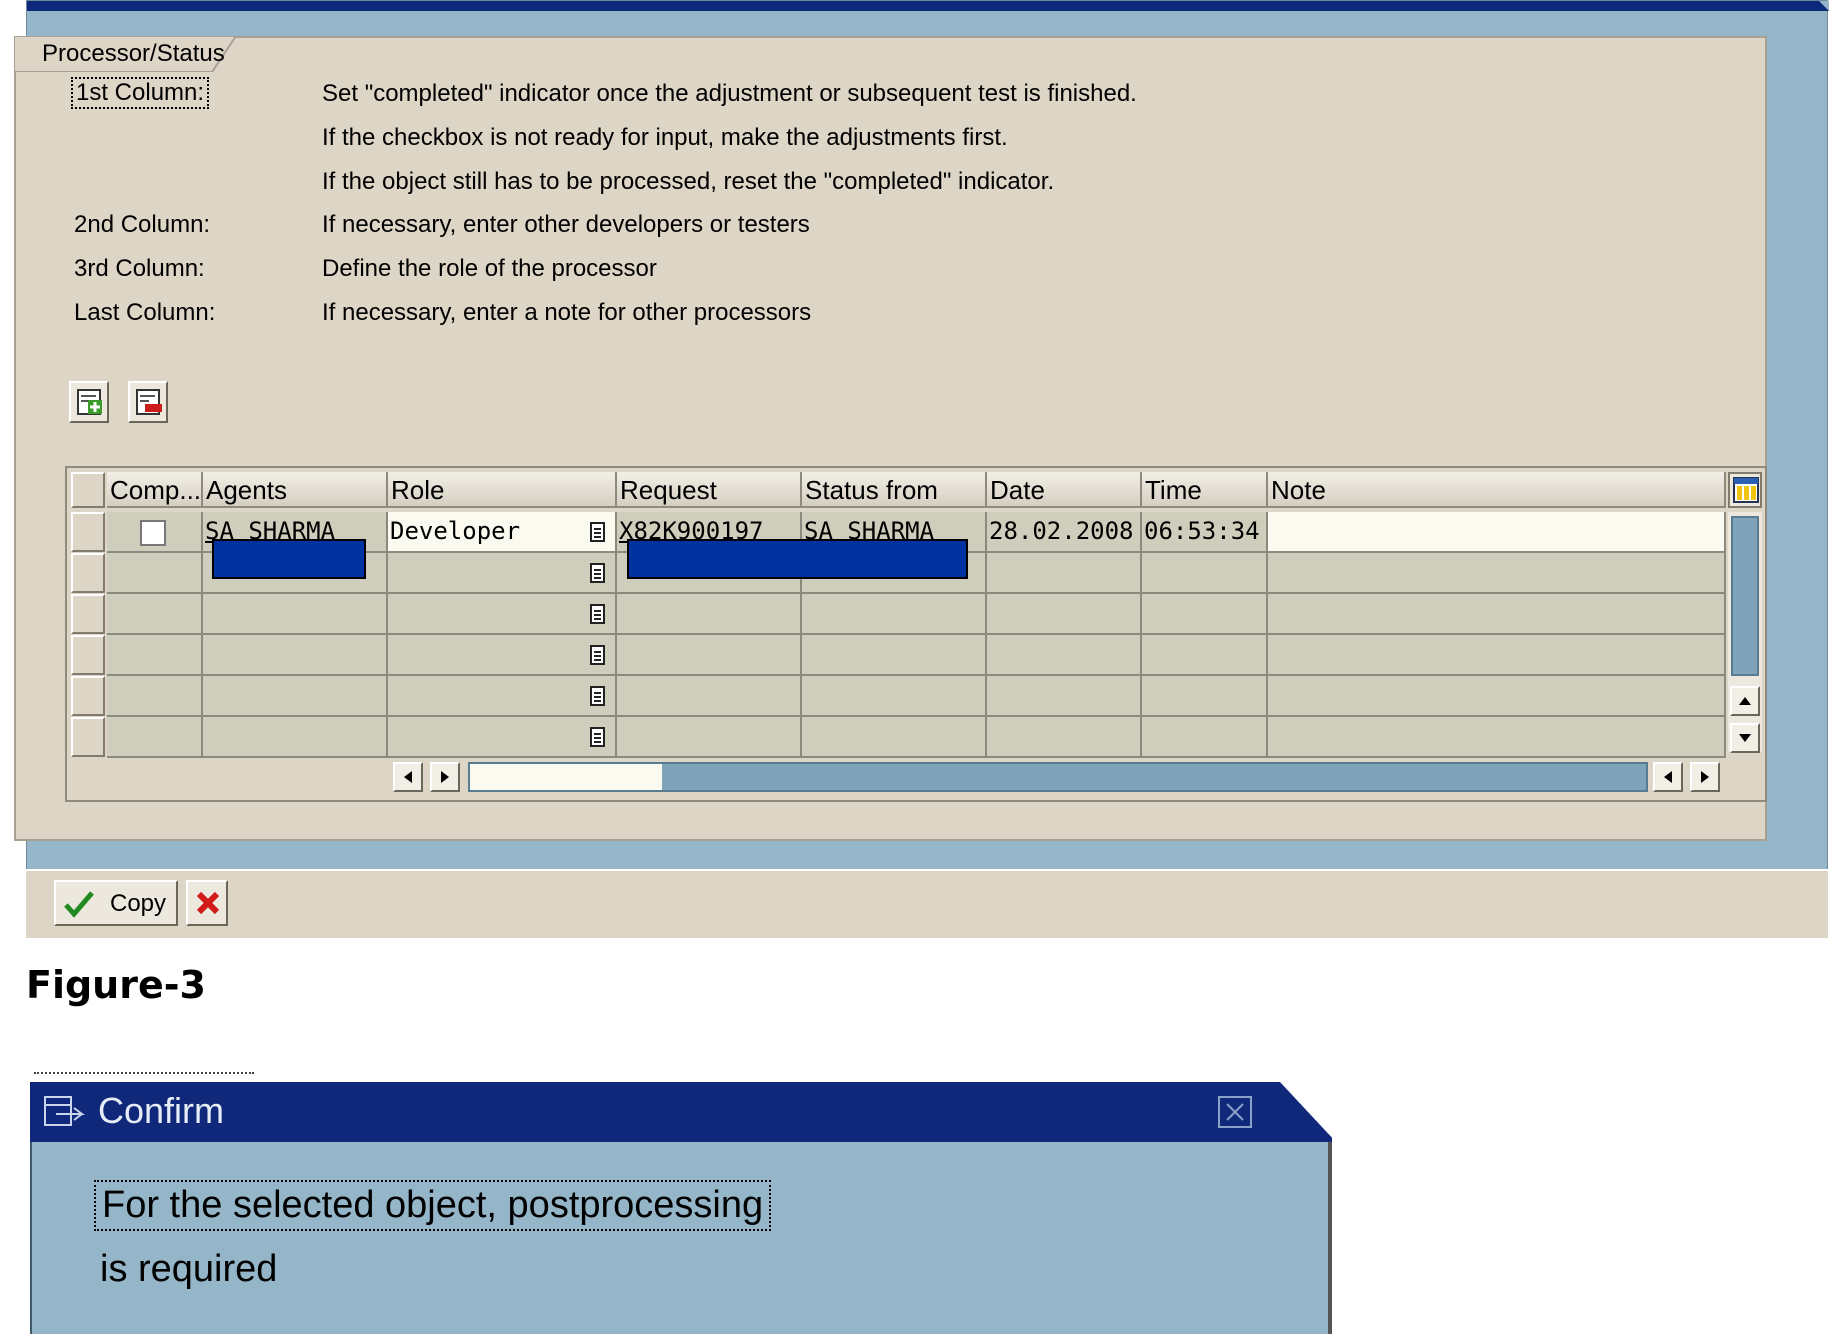  Describe the element at coordinates (502, 490) in the screenshot. I see `column-header-role: Role` at that location.